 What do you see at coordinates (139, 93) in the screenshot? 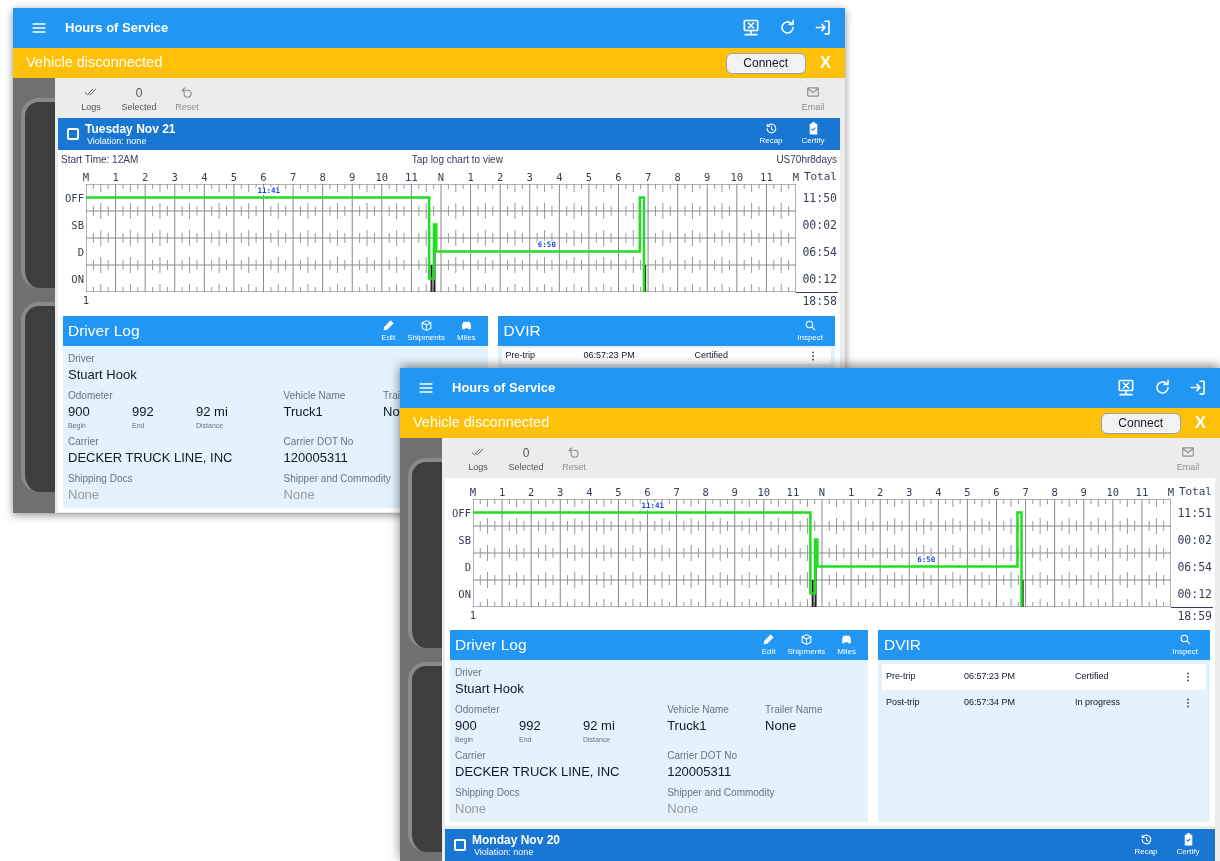
I see `selected-count: 0` at bounding box center [139, 93].